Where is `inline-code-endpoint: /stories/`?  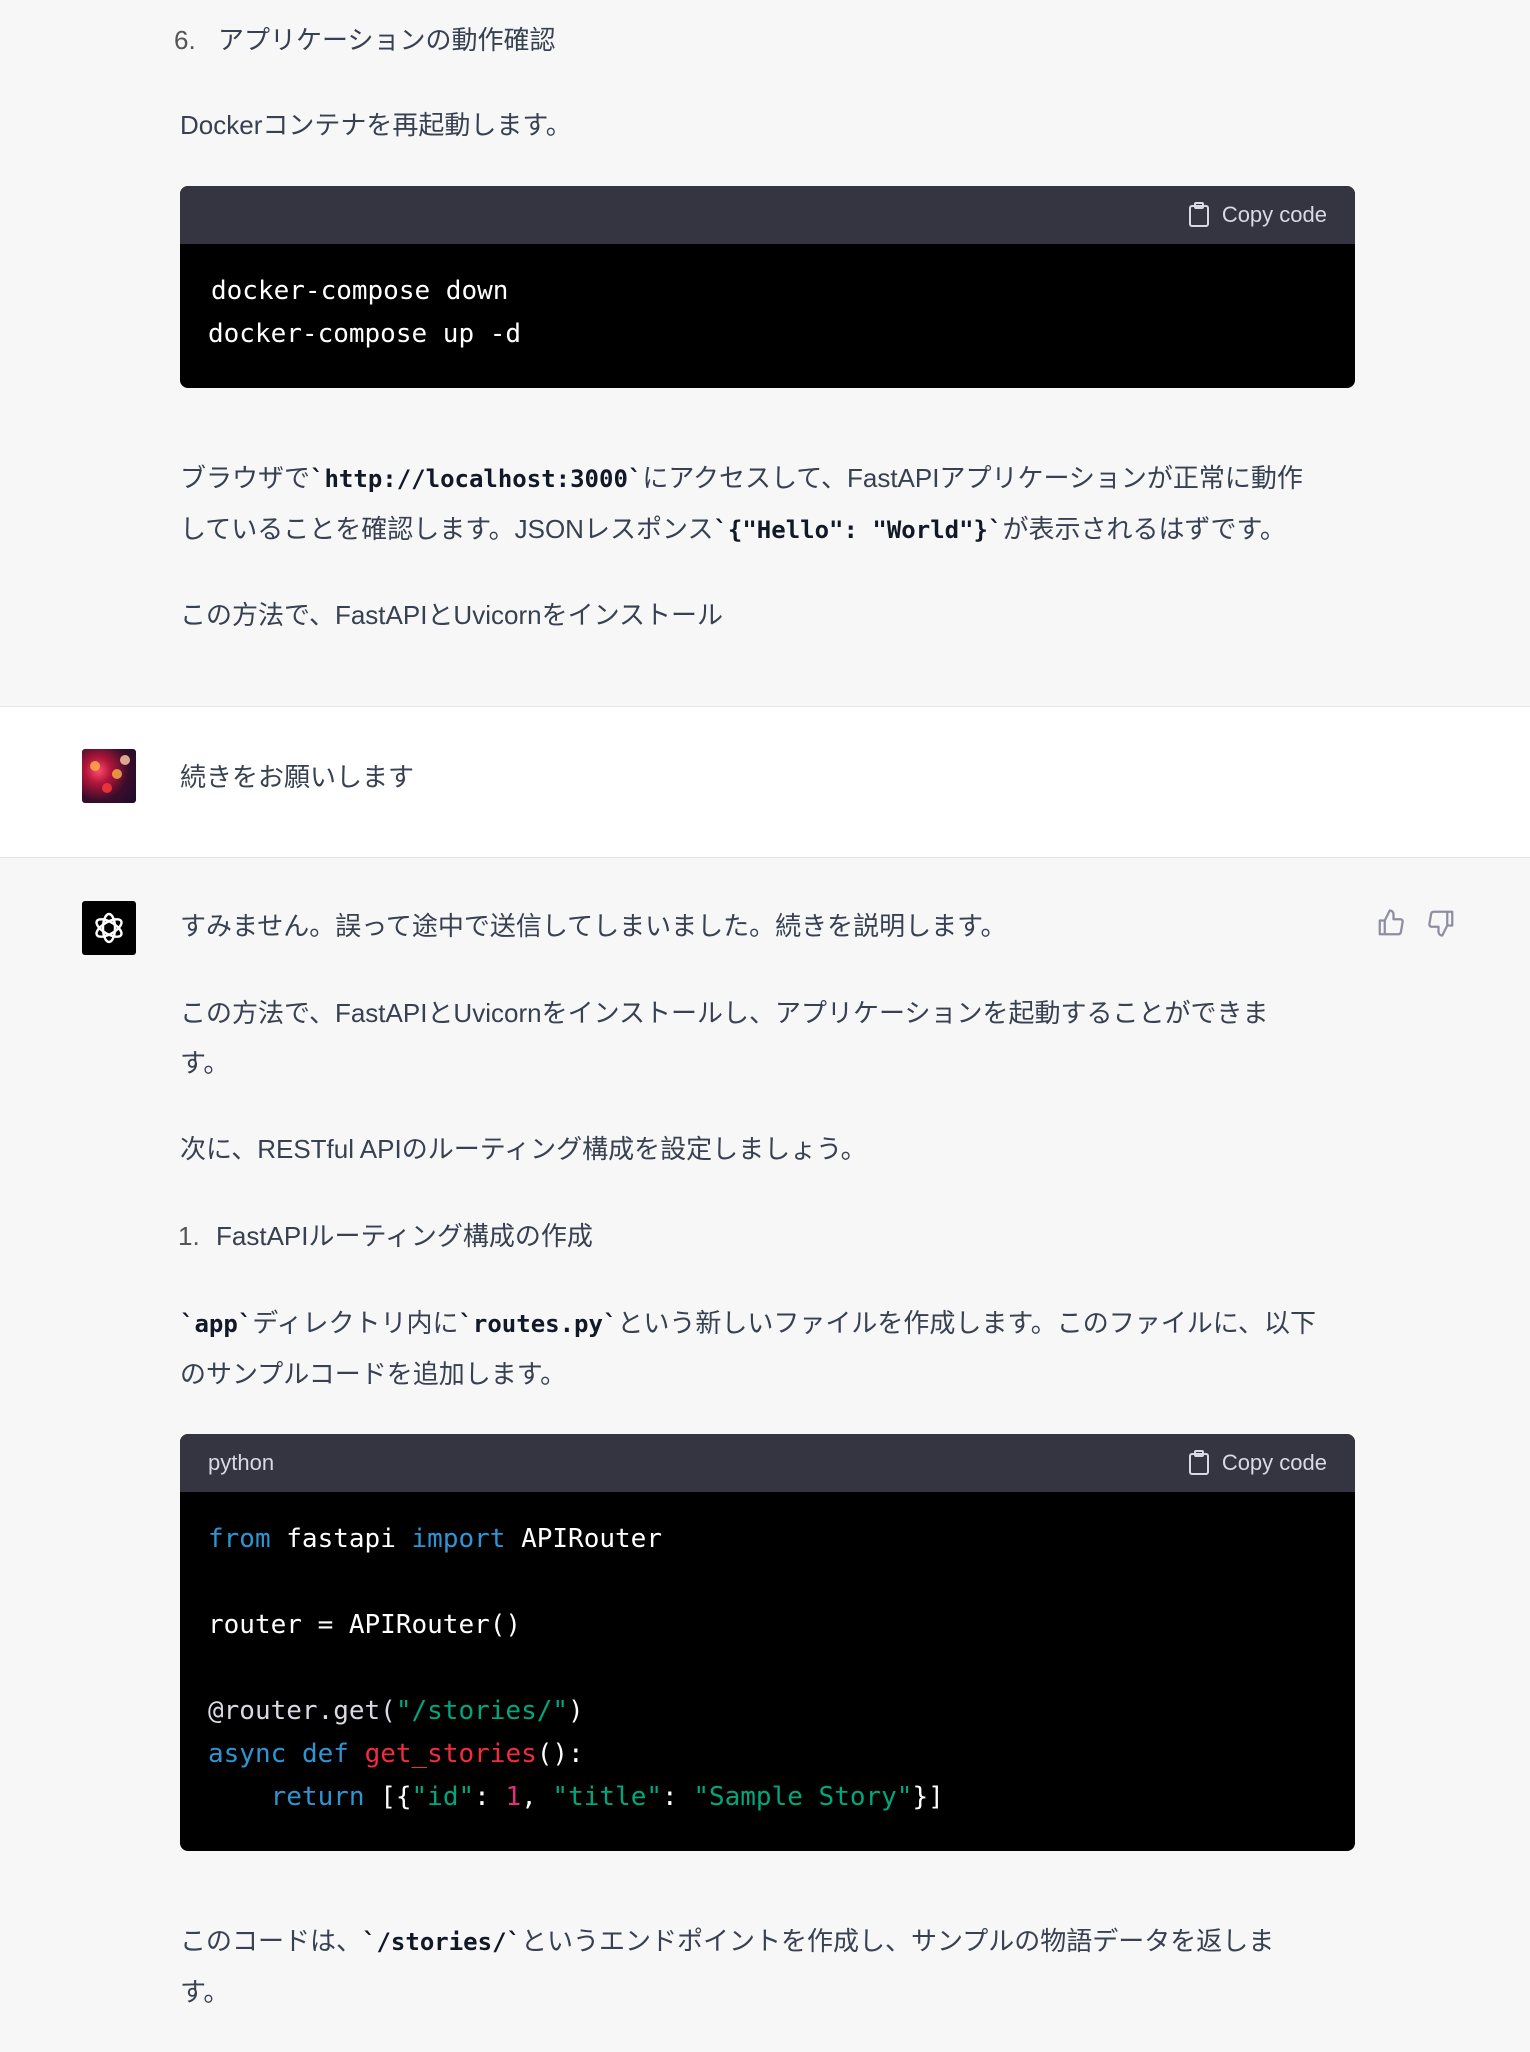
inline-code-endpoint: /stories/ is located at coordinates (441, 1942).